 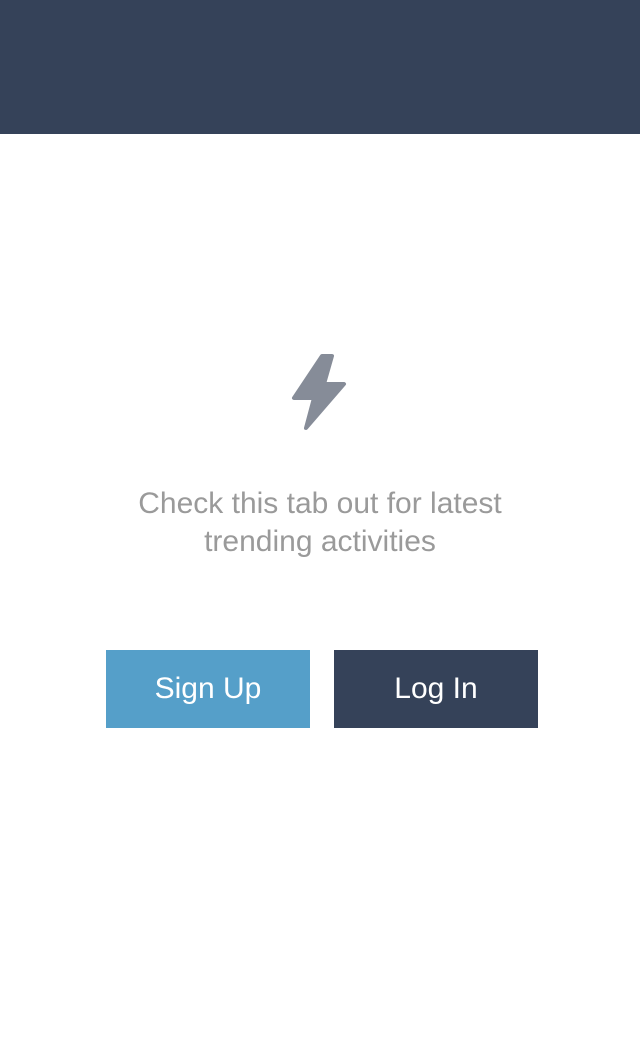 What do you see at coordinates (208, 689) in the screenshot?
I see `sign-up-button: Sign Up` at bounding box center [208, 689].